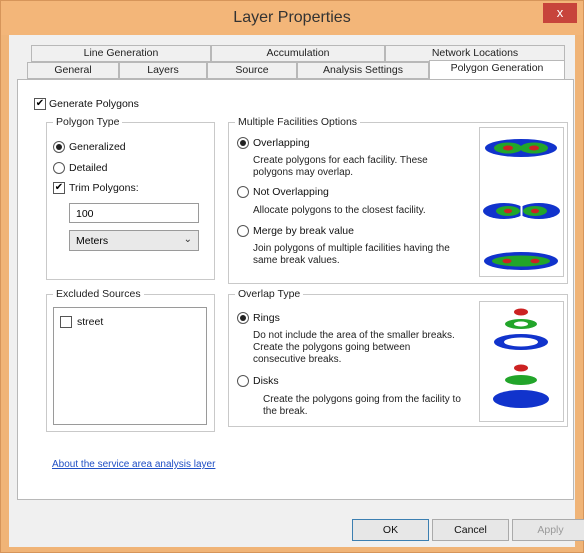  What do you see at coordinates (243, 318) in the screenshot?
I see `rings-radio` at bounding box center [243, 318].